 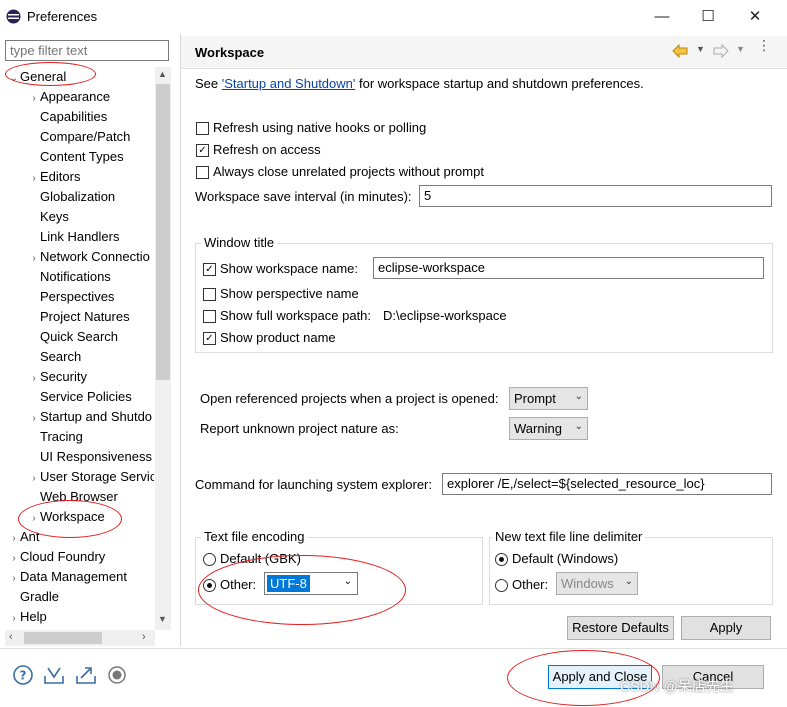 I want to click on tree-hscroll-thumb, so click(x=63, y=638).